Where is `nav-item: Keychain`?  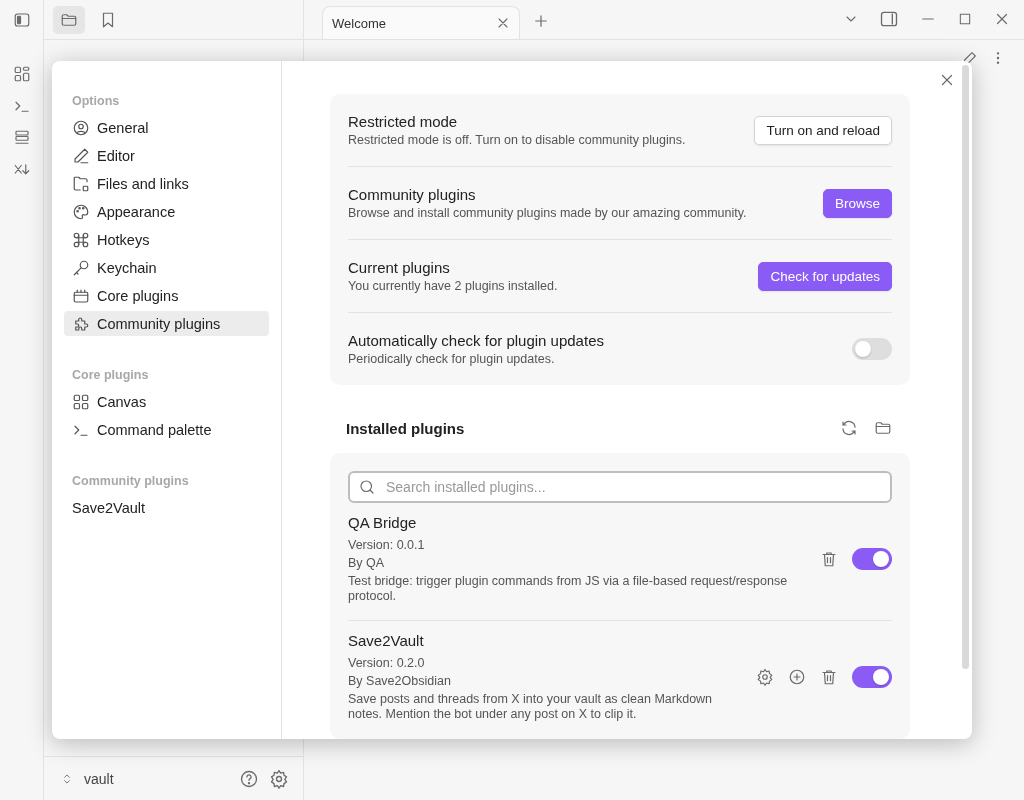
nav-item: Keychain is located at coordinates (166, 267).